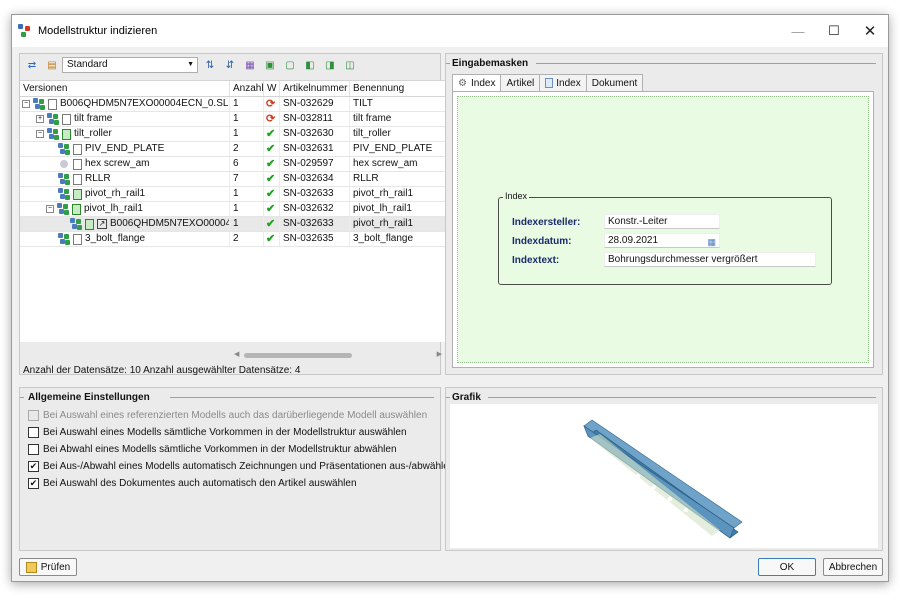  Describe the element at coordinates (125, 149) in the screenshot. I see `tree-cell-name: PIV_END_PLATE` at that location.